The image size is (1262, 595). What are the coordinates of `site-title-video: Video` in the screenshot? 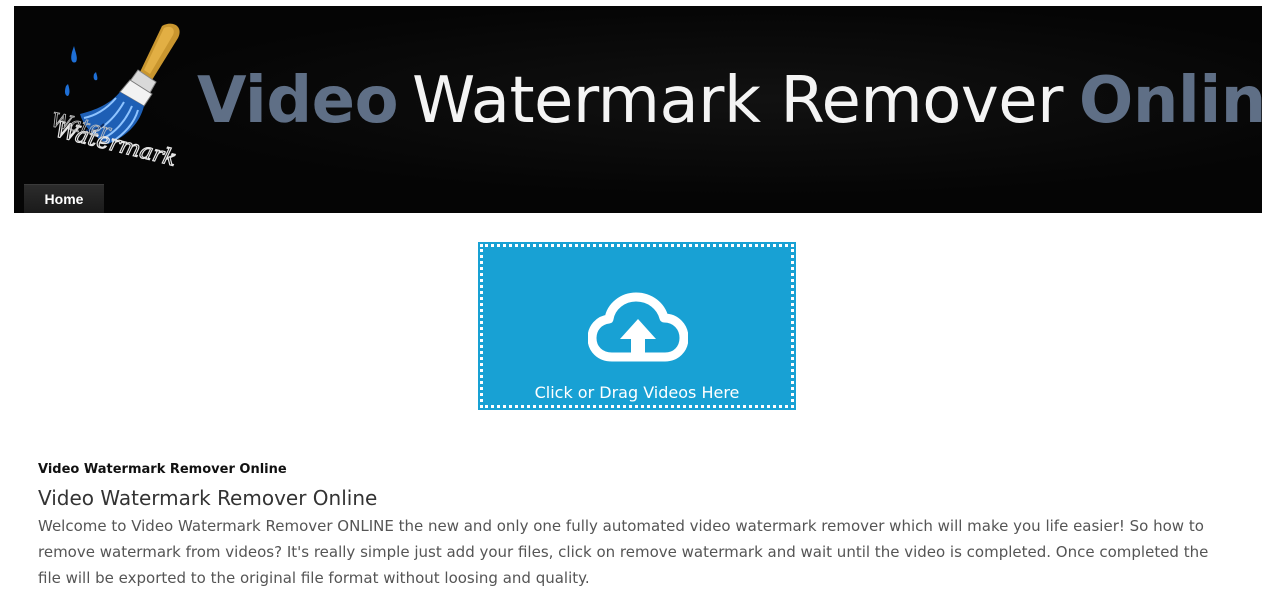 It's located at (298, 101).